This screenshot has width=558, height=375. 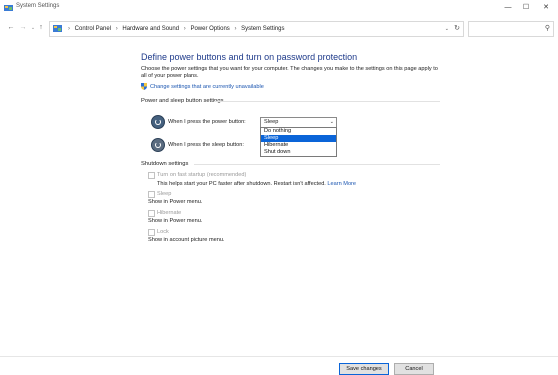 What do you see at coordinates (11, 28) in the screenshot?
I see `back-arrow-icon: ←` at bounding box center [11, 28].